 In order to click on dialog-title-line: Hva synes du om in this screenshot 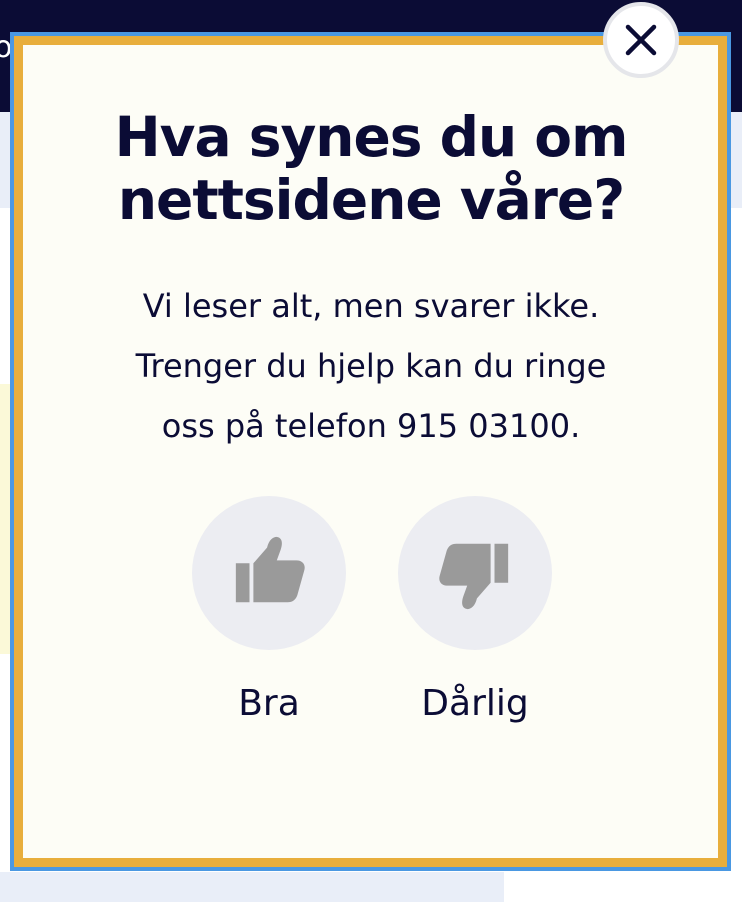, I will do `click(371, 137)`.